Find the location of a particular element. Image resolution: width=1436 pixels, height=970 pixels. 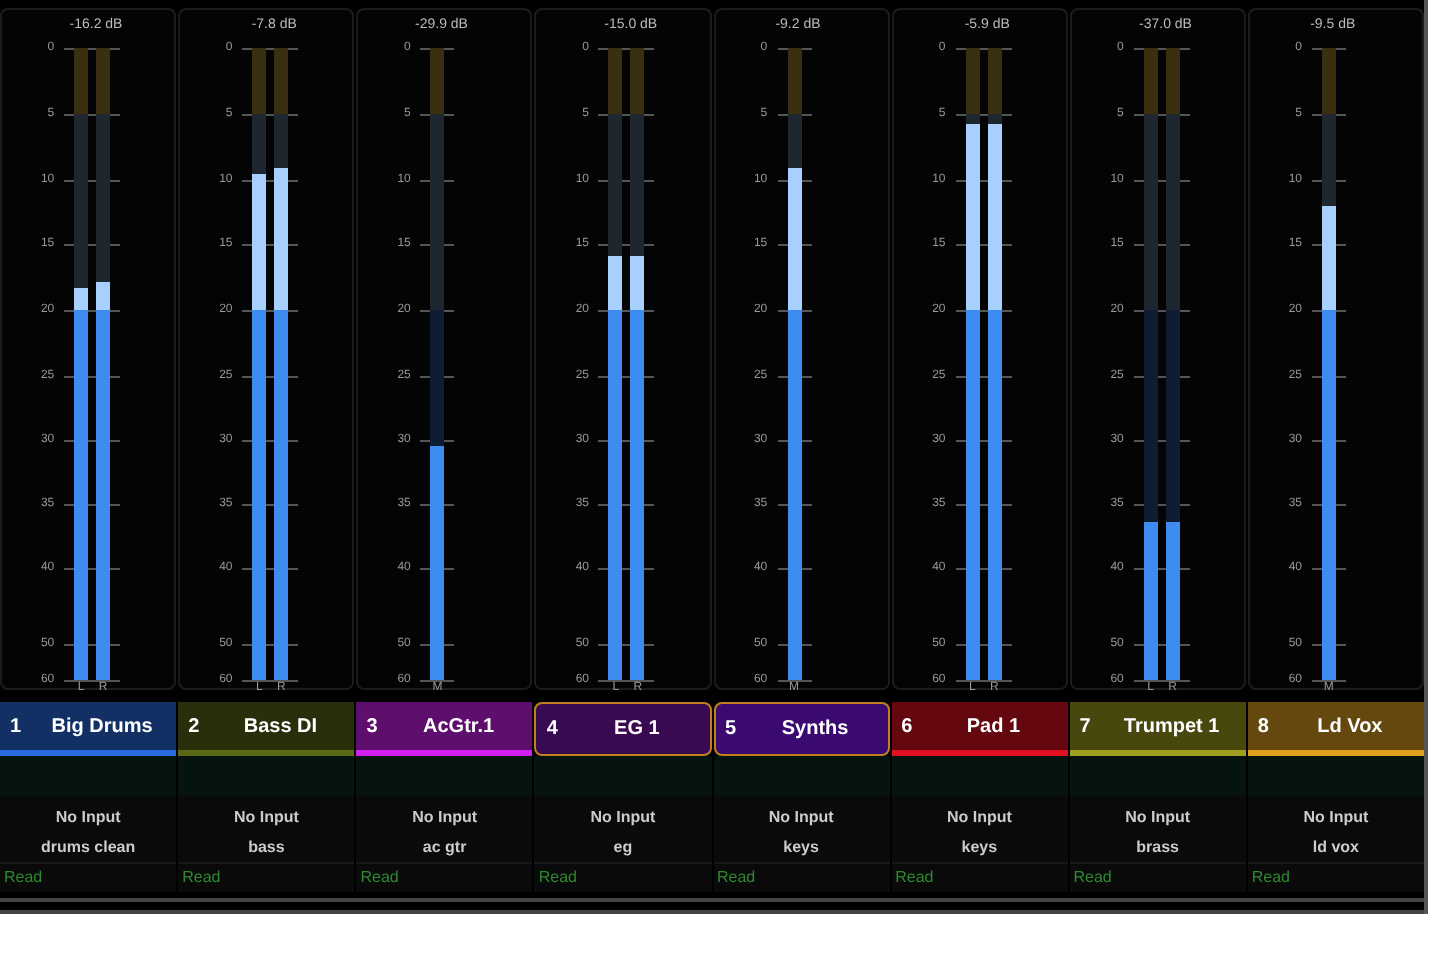

track-number: 4 is located at coordinates (553, 730).